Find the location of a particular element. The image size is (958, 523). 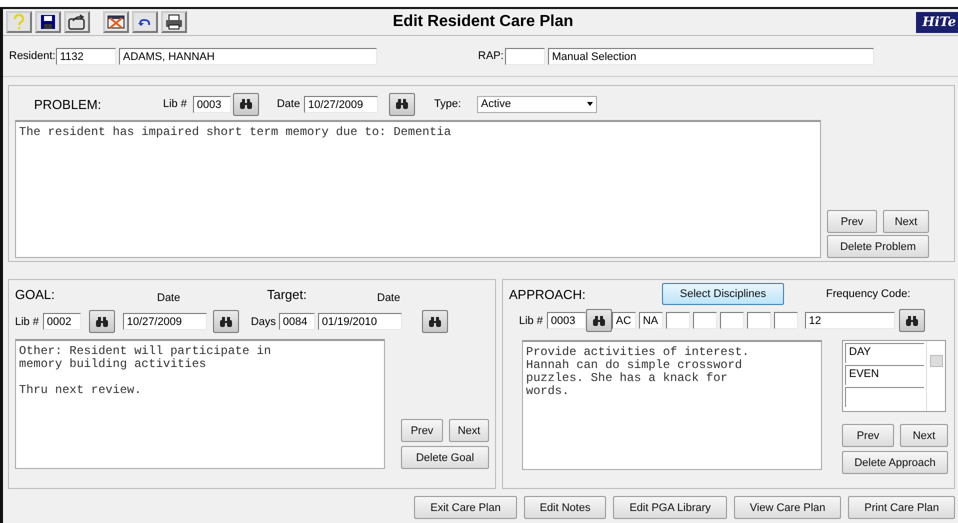

help-icon is located at coordinates (19, 22).